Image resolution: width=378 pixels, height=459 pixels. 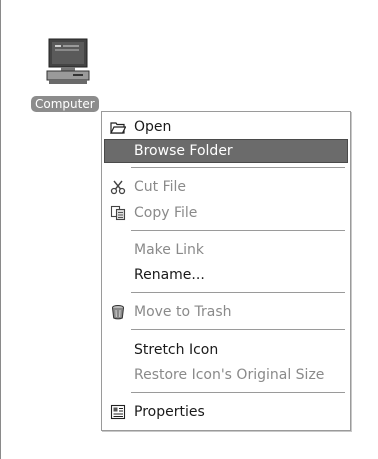 What do you see at coordinates (226, 350) in the screenshot?
I see `menu-item-stretch-icon: Stretch Icon` at bounding box center [226, 350].